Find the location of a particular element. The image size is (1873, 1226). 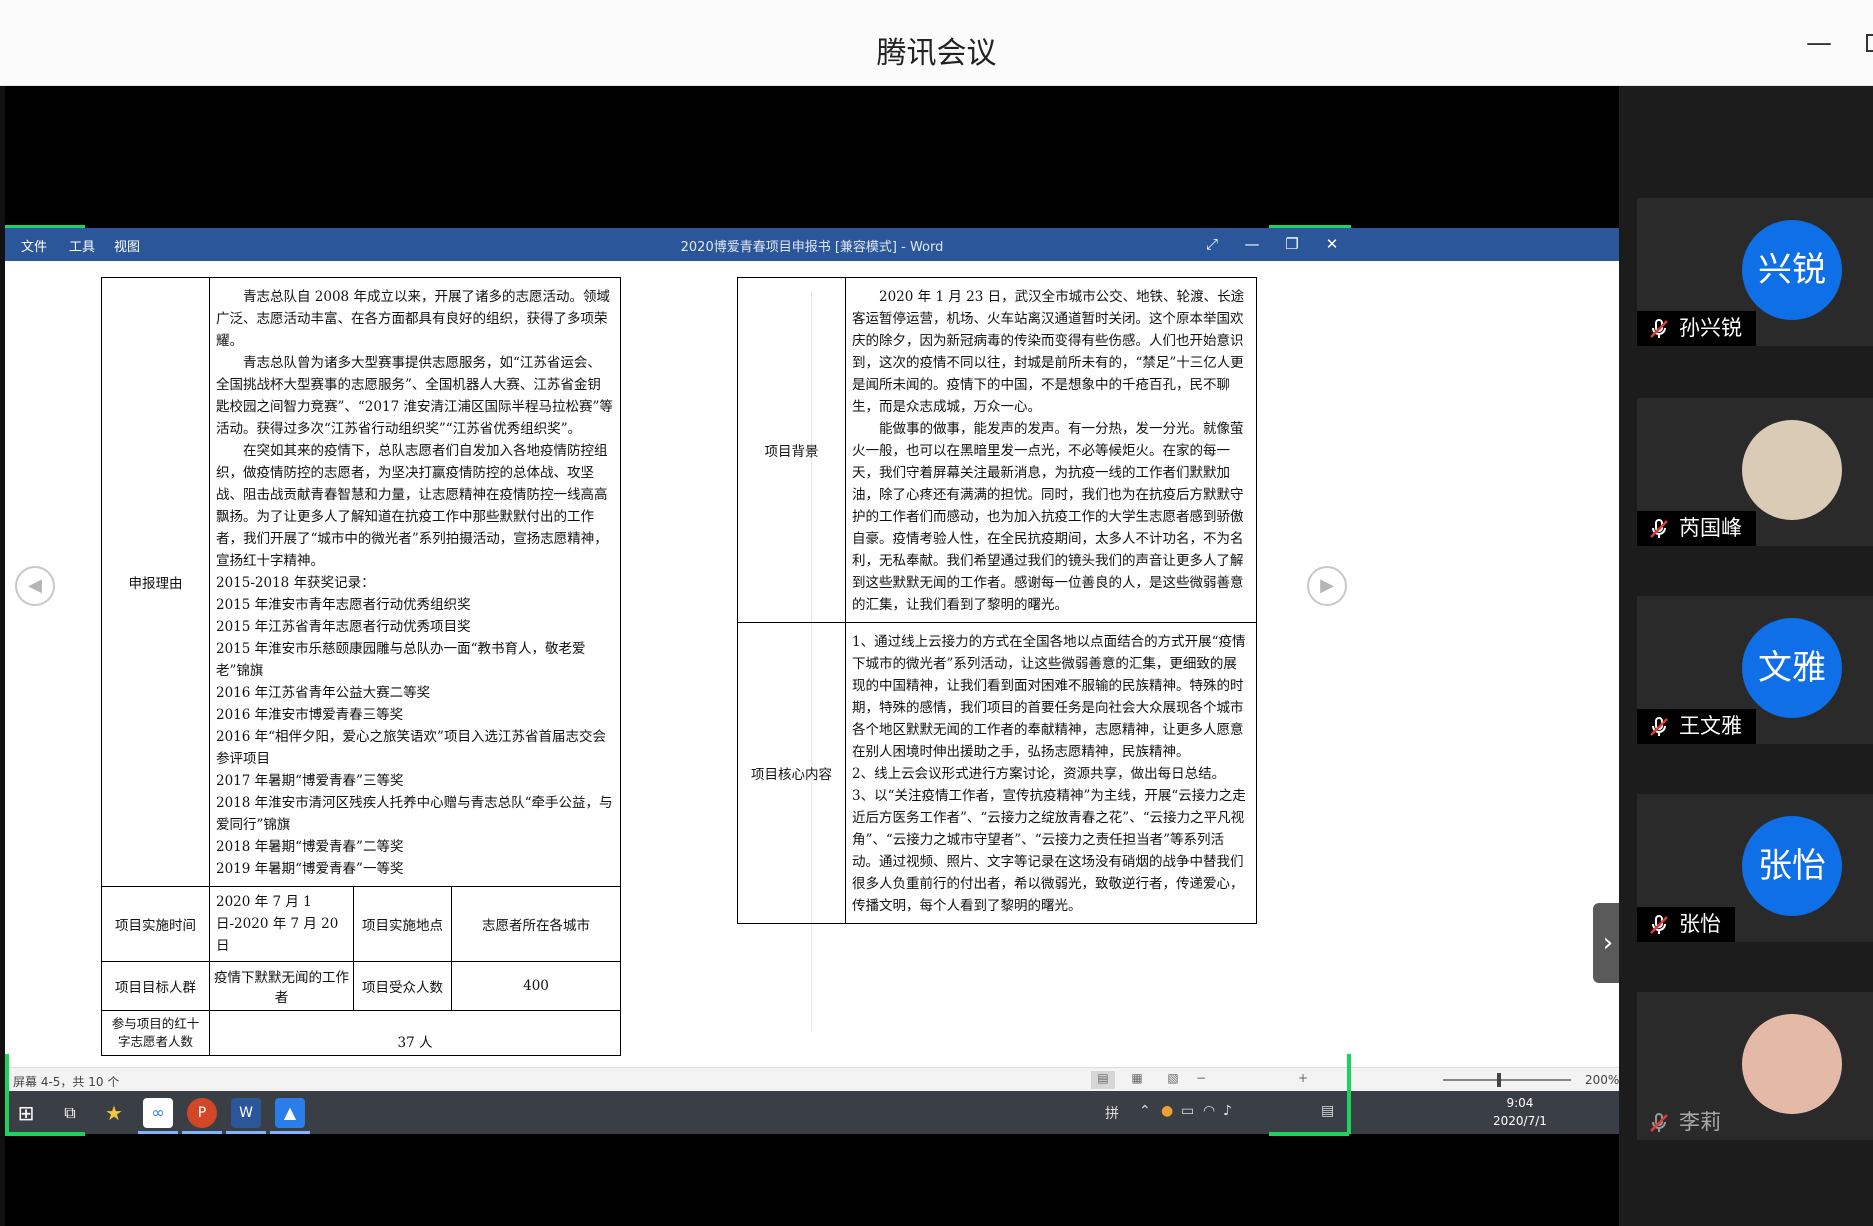

notification-icon: ▤ is located at coordinates (1327, 1111).